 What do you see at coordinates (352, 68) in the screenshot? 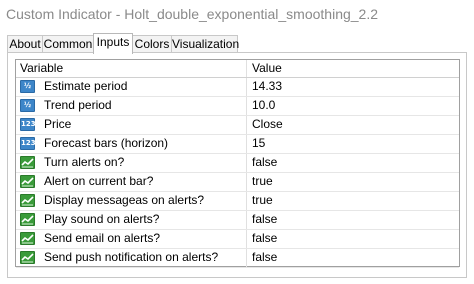
I see `column-header-value: Value` at bounding box center [352, 68].